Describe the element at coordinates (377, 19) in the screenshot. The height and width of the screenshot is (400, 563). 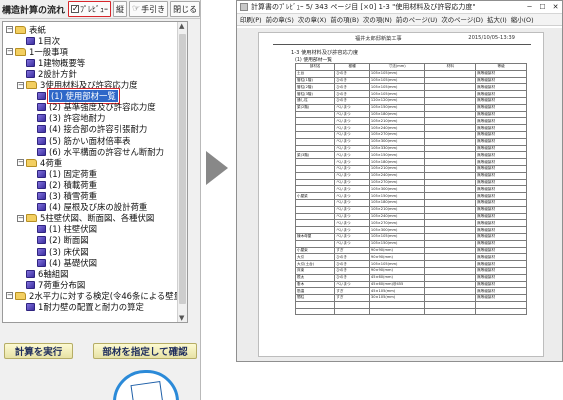
I see `menu-item: 次の項(N)` at that location.